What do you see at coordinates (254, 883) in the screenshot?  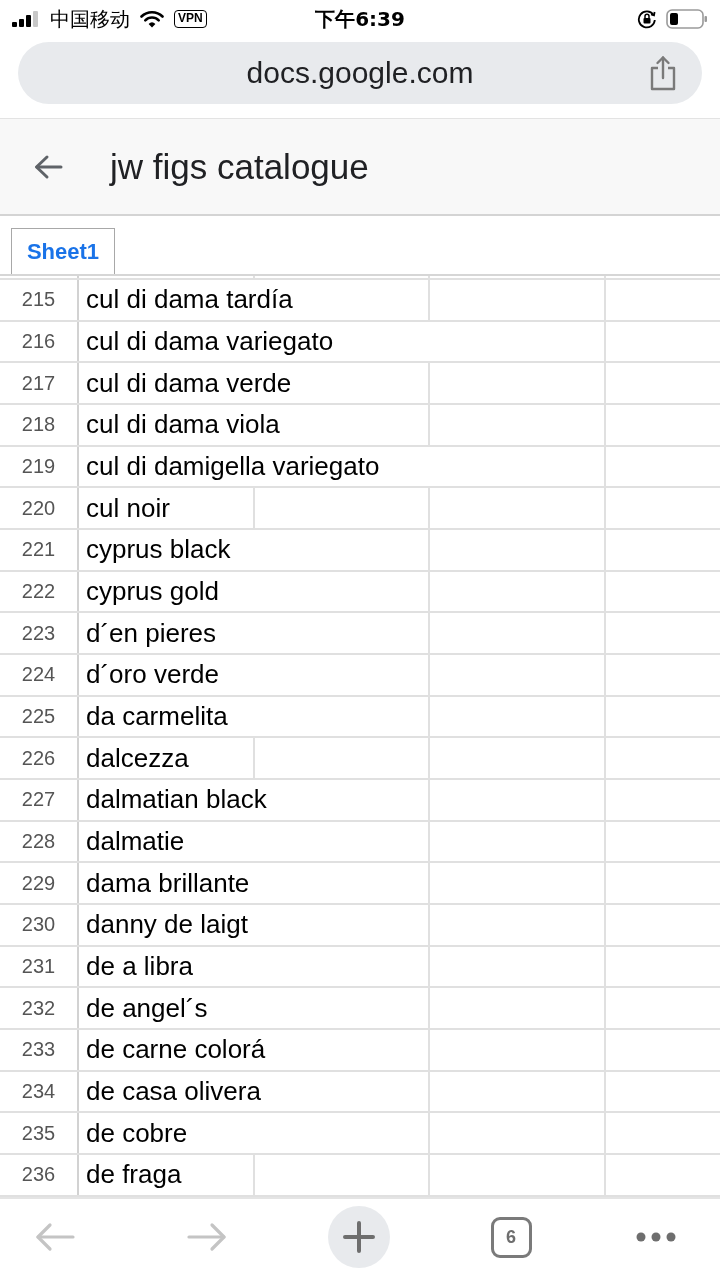 I see `table-cell: dama brillante` at bounding box center [254, 883].